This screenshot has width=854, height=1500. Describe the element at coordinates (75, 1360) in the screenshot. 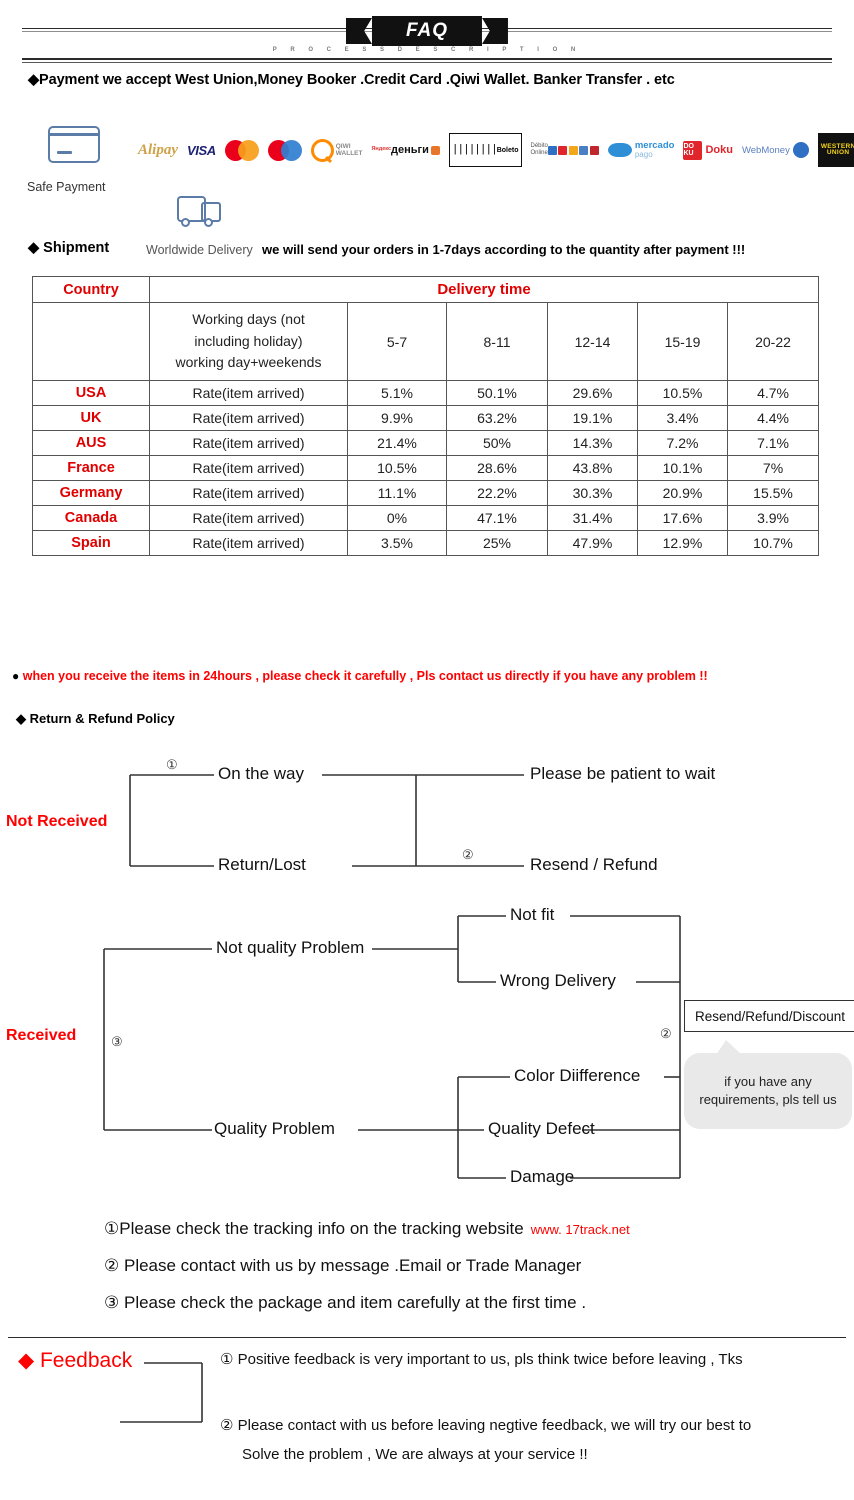

I see `feedback-heading: ◆ Feedback` at that location.